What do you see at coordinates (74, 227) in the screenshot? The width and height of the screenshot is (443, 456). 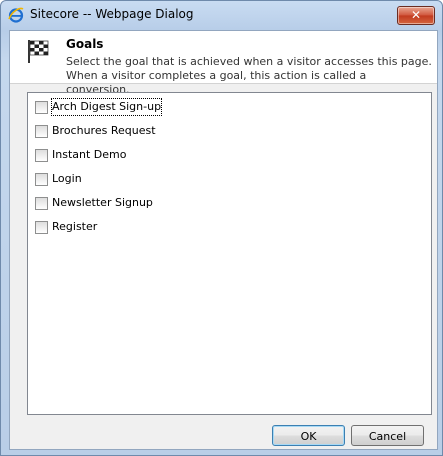 I see `goal-label: Register` at bounding box center [74, 227].